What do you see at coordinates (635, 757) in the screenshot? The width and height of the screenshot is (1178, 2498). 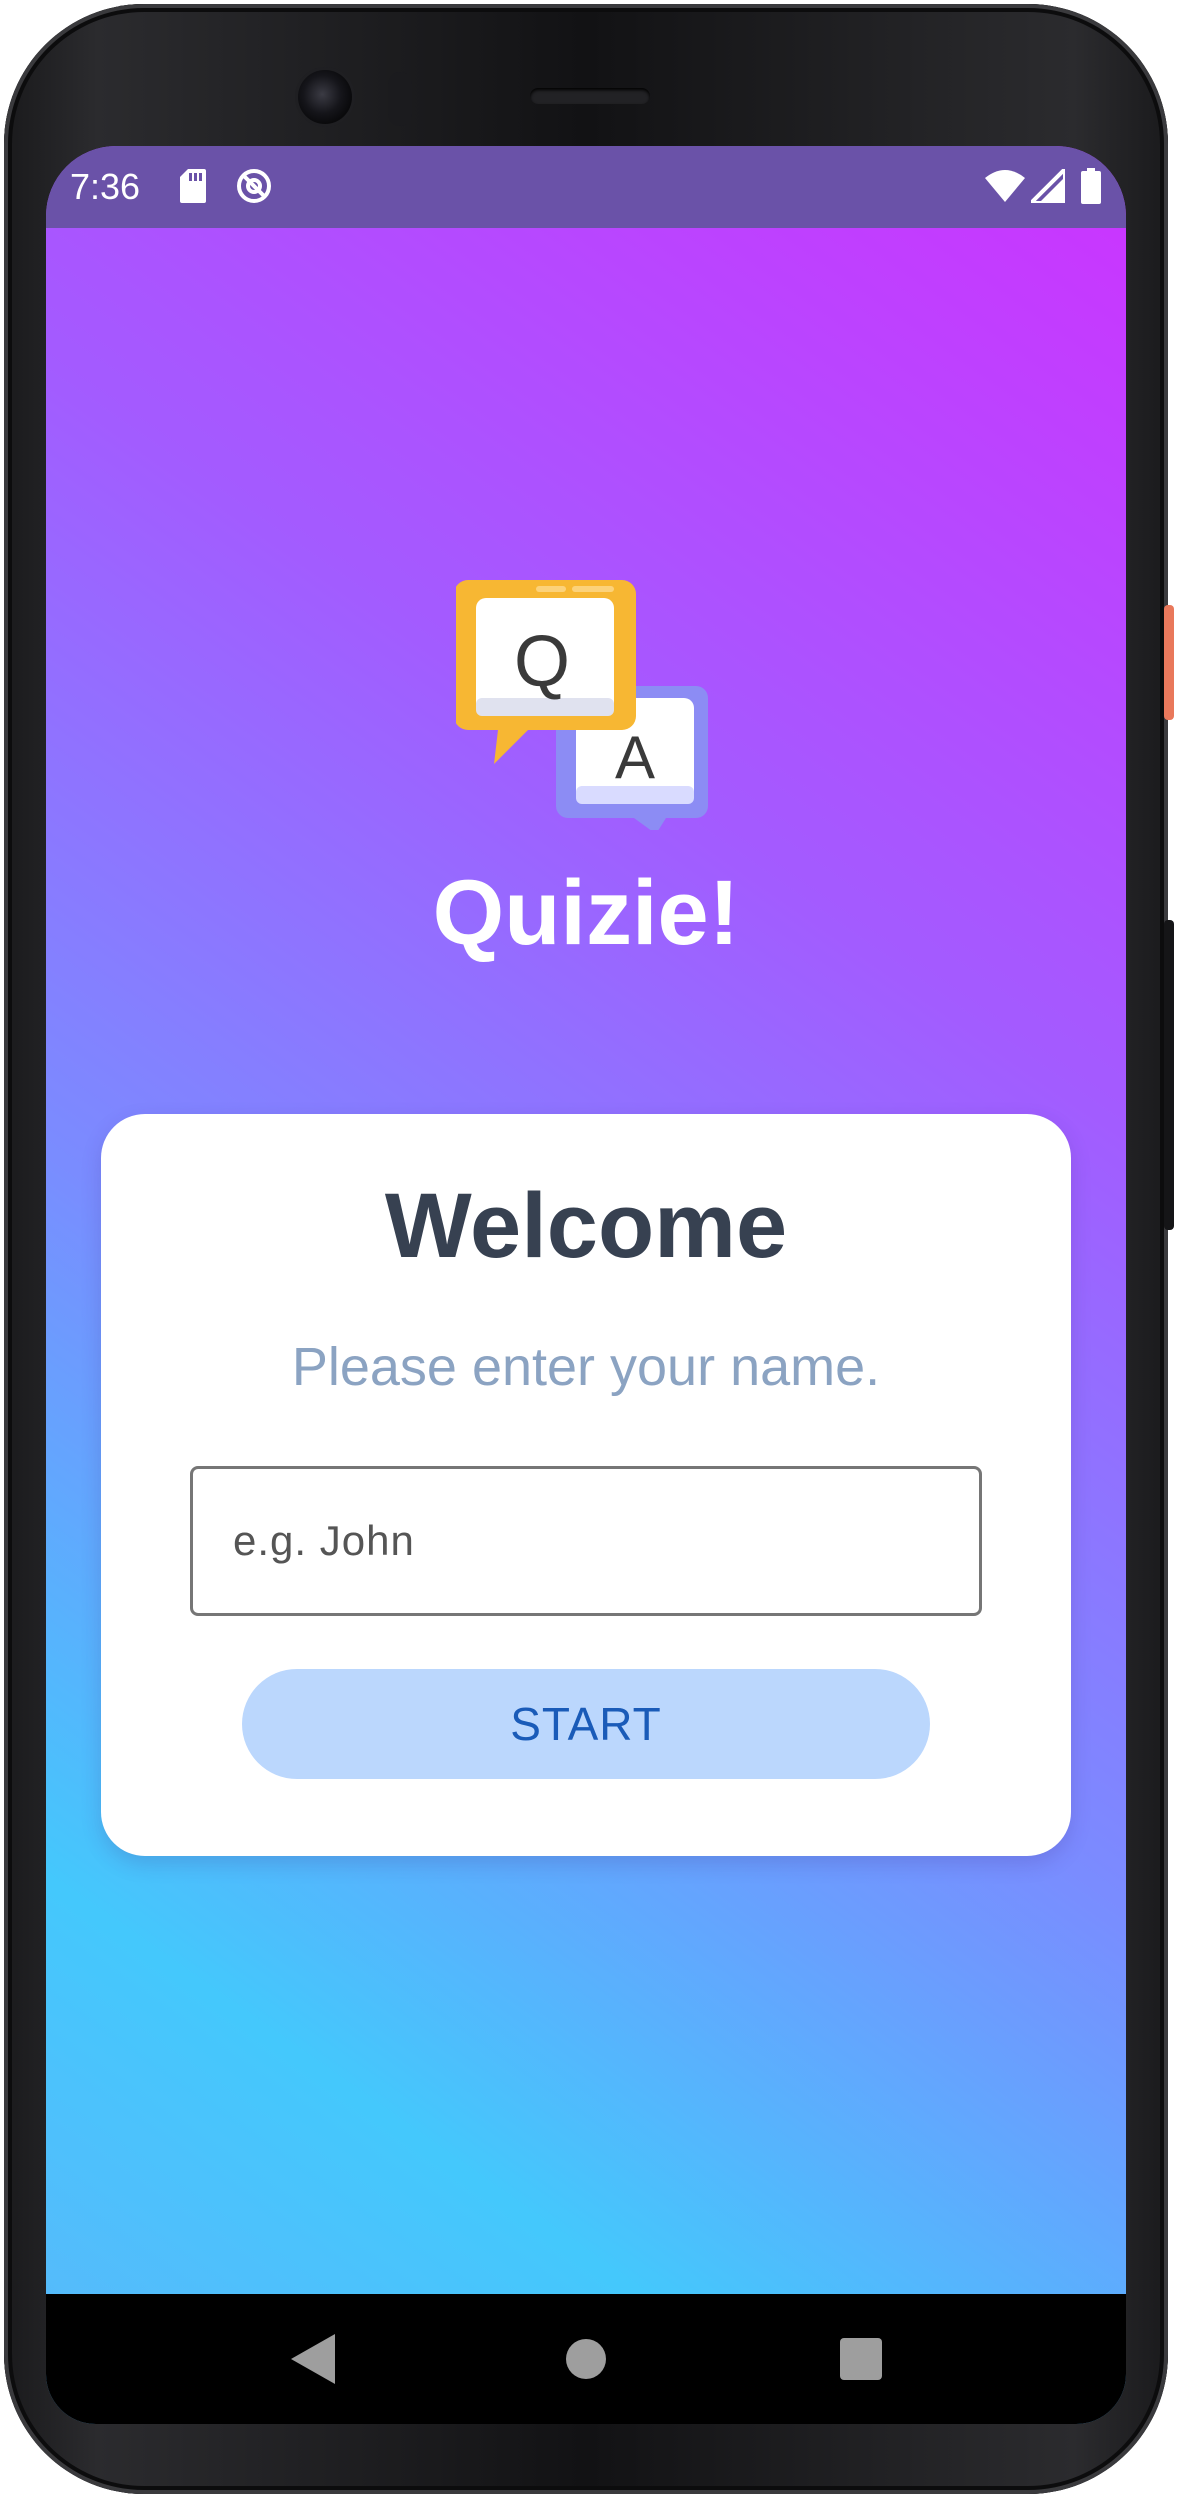 I see `answer-letter: A` at bounding box center [635, 757].